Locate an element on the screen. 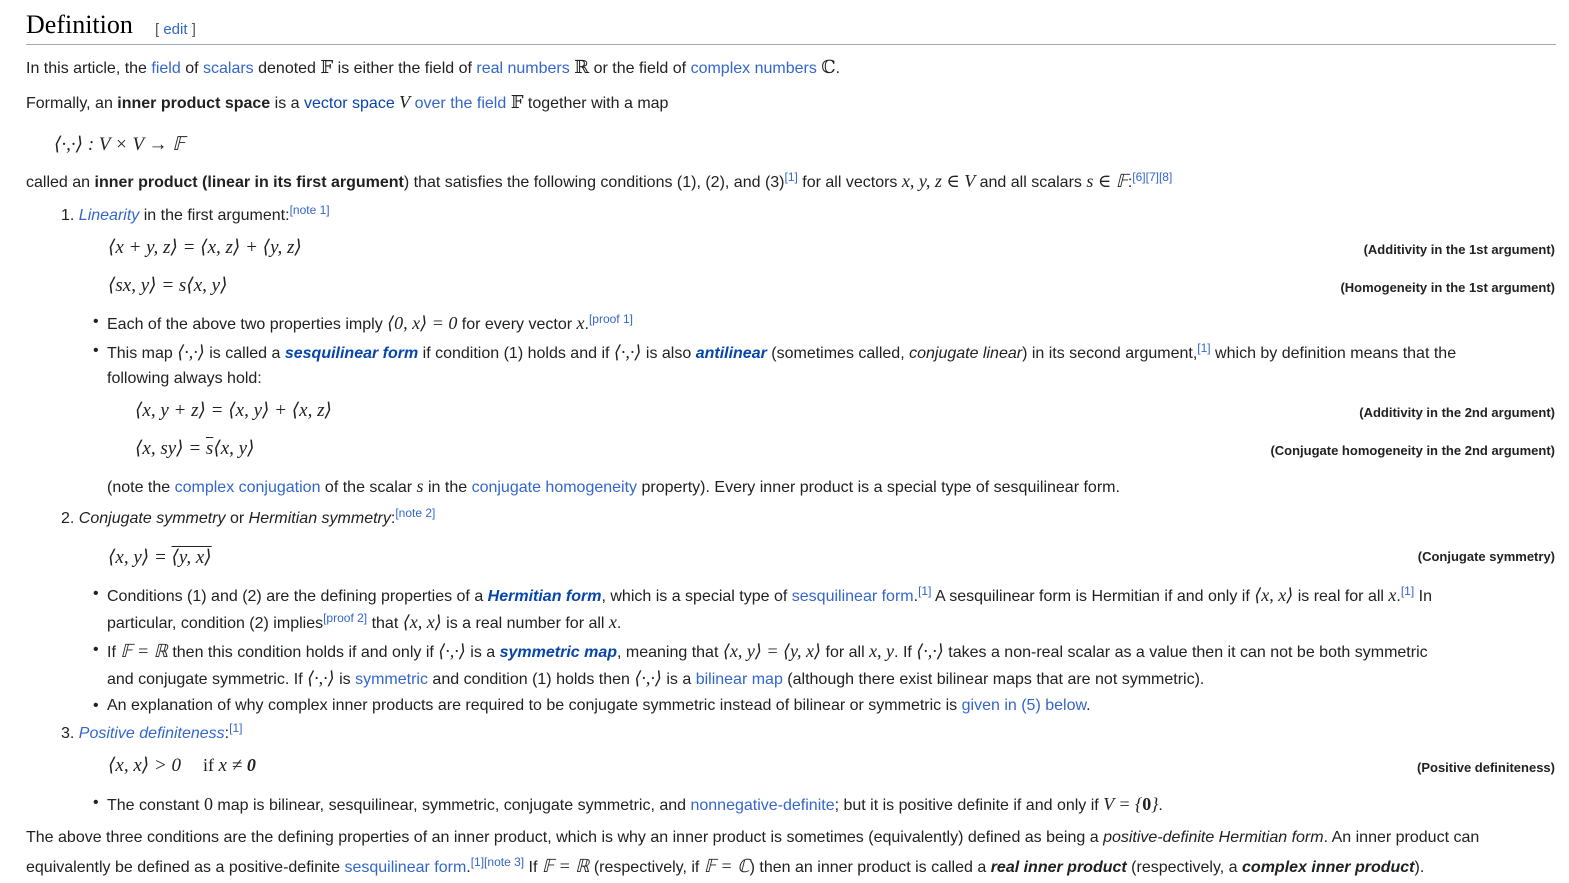  conjugate-homogeneity-link: conjugate homogeneity is located at coordinates (554, 487).